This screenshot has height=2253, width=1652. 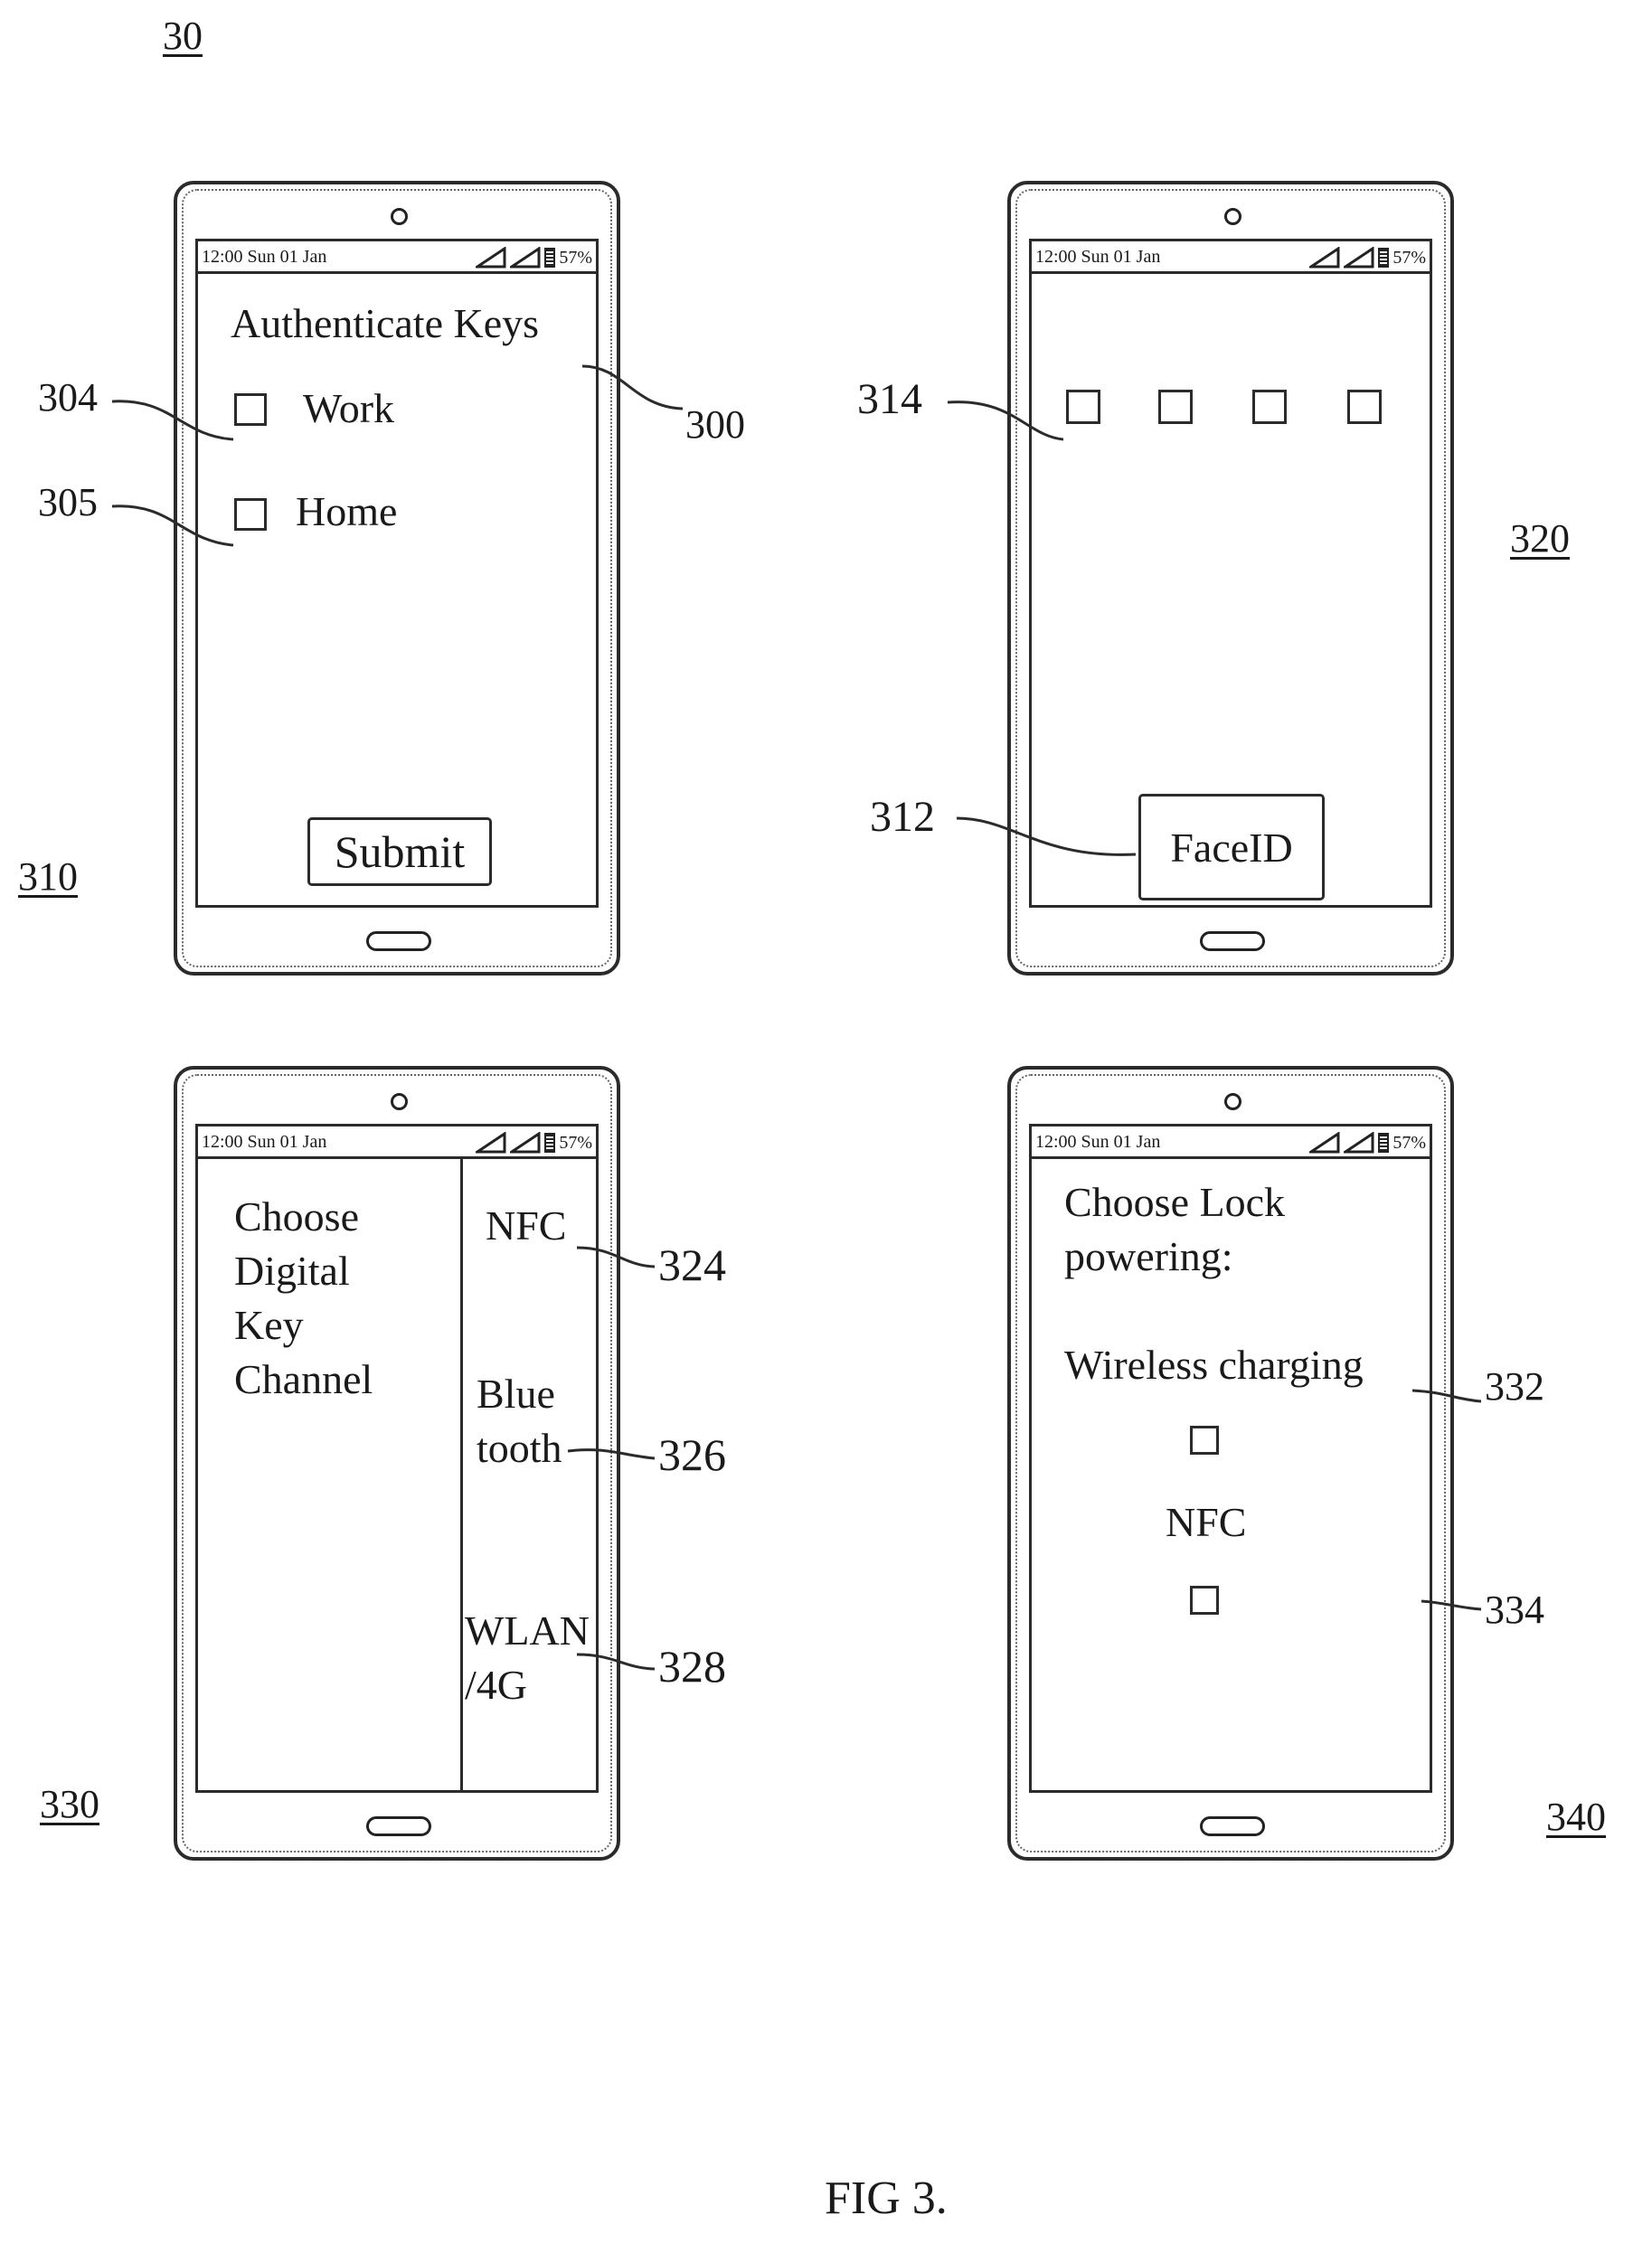 What do you see at coordinates (902, 817) in the screenshot?
I see `ref-312: 312` at bounding box center [902, 817].